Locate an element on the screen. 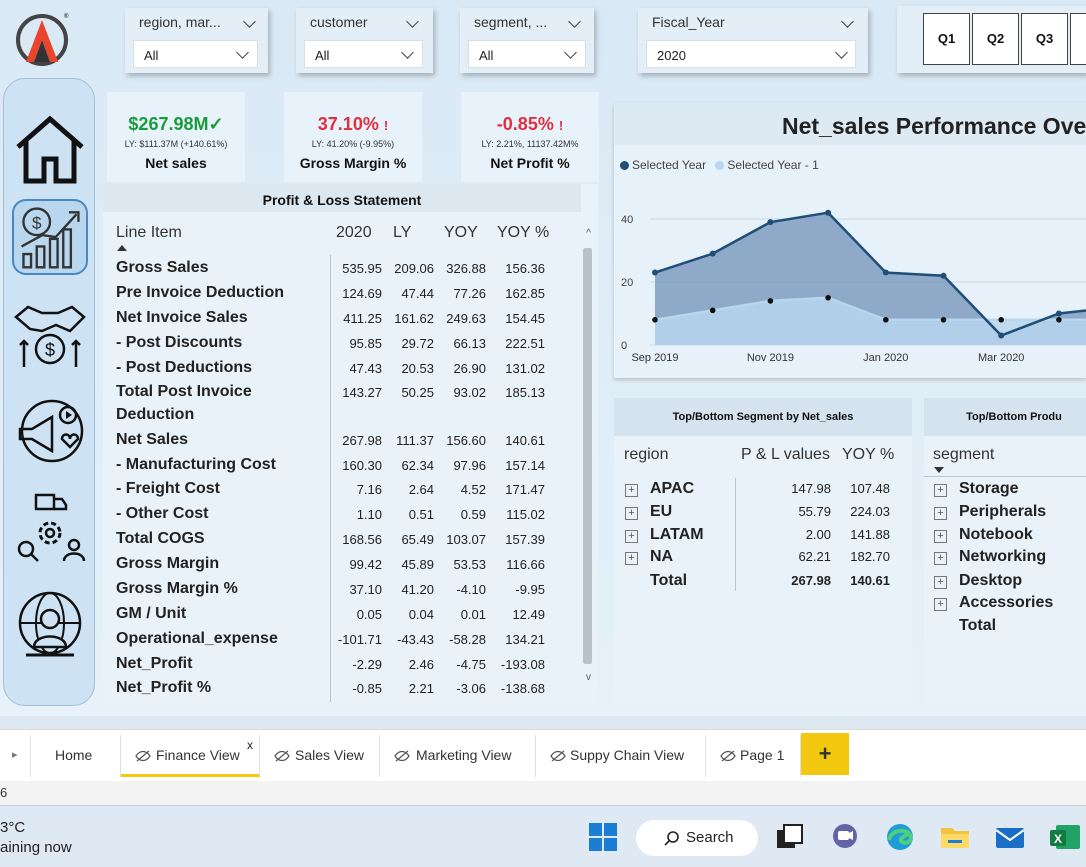 This screenshot has height=867, width=1086. customer-slicer: customer All is located at coordinates (364, 40).